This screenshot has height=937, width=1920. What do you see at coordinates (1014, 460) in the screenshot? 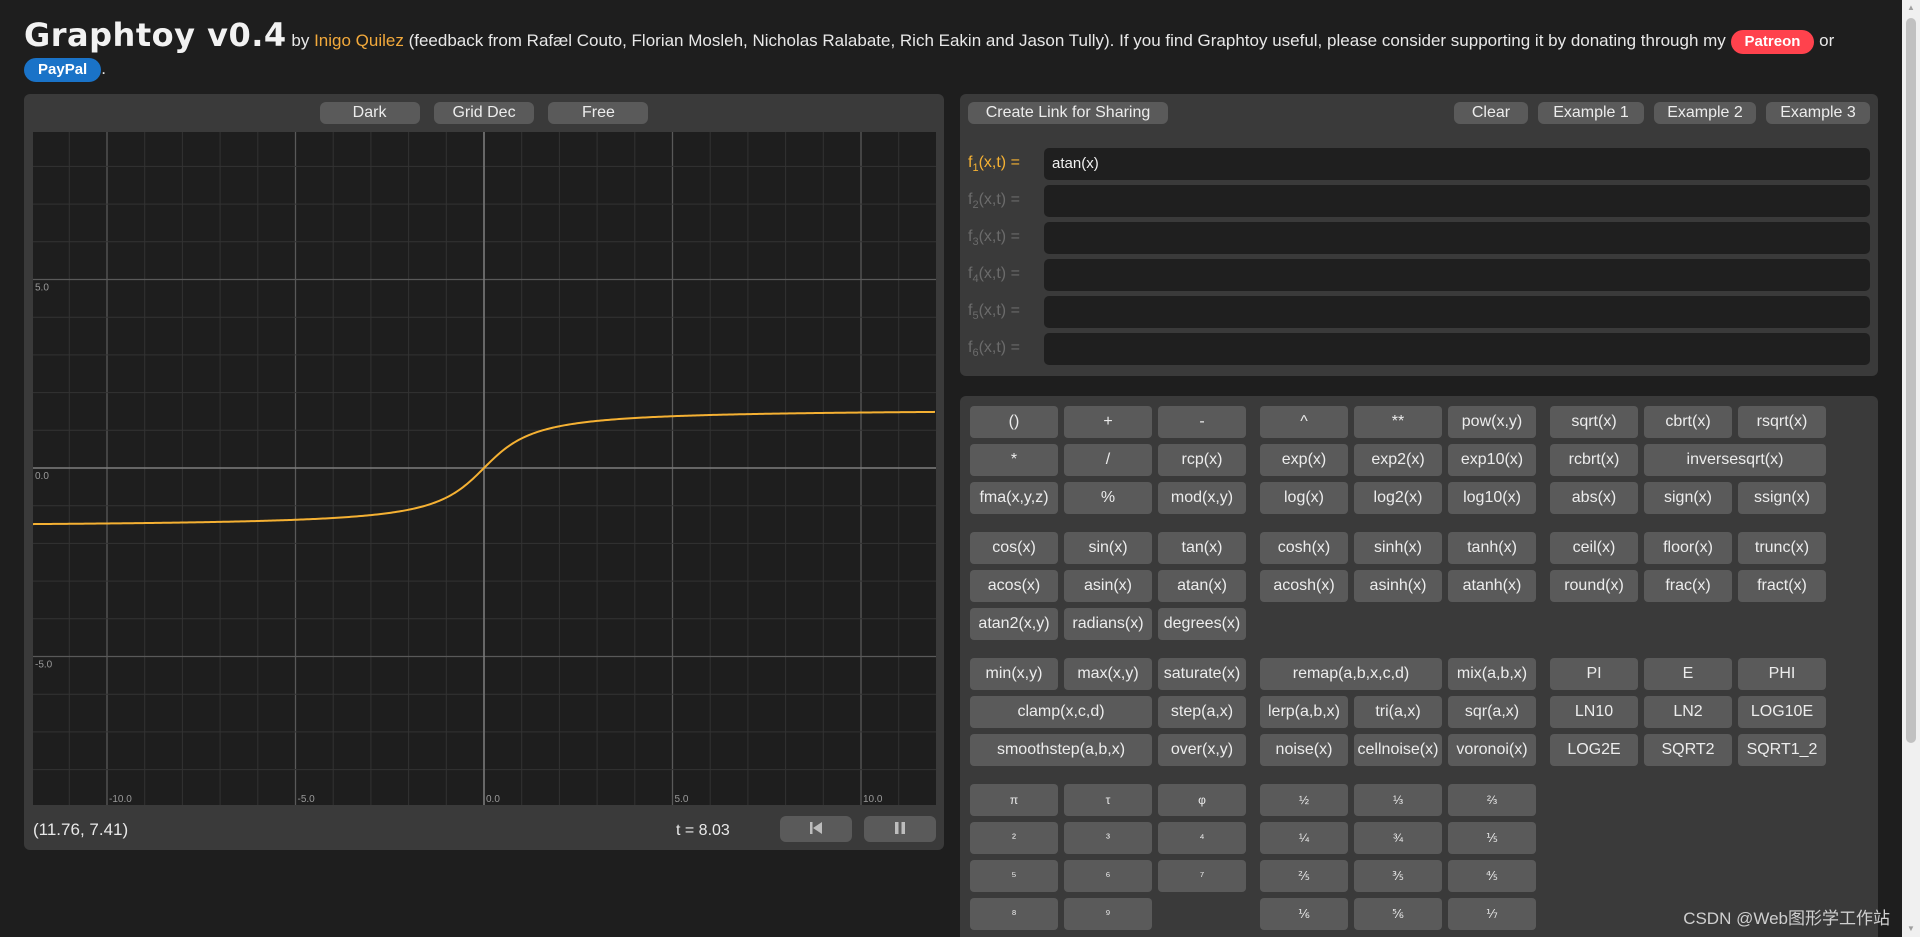
I see `keypad-key: *` at bounding box center [1014, 460].